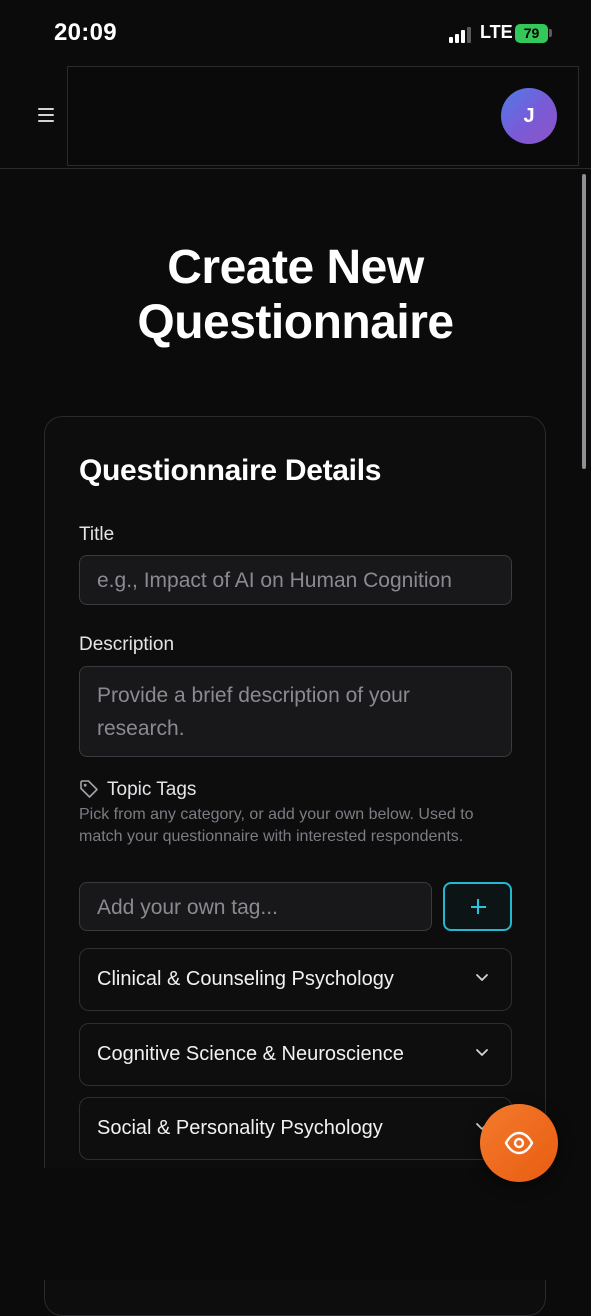  What do you see at coordinates (295, 116) in the screenshot?
I see `app-header: J` at bounding box center [295, 116].